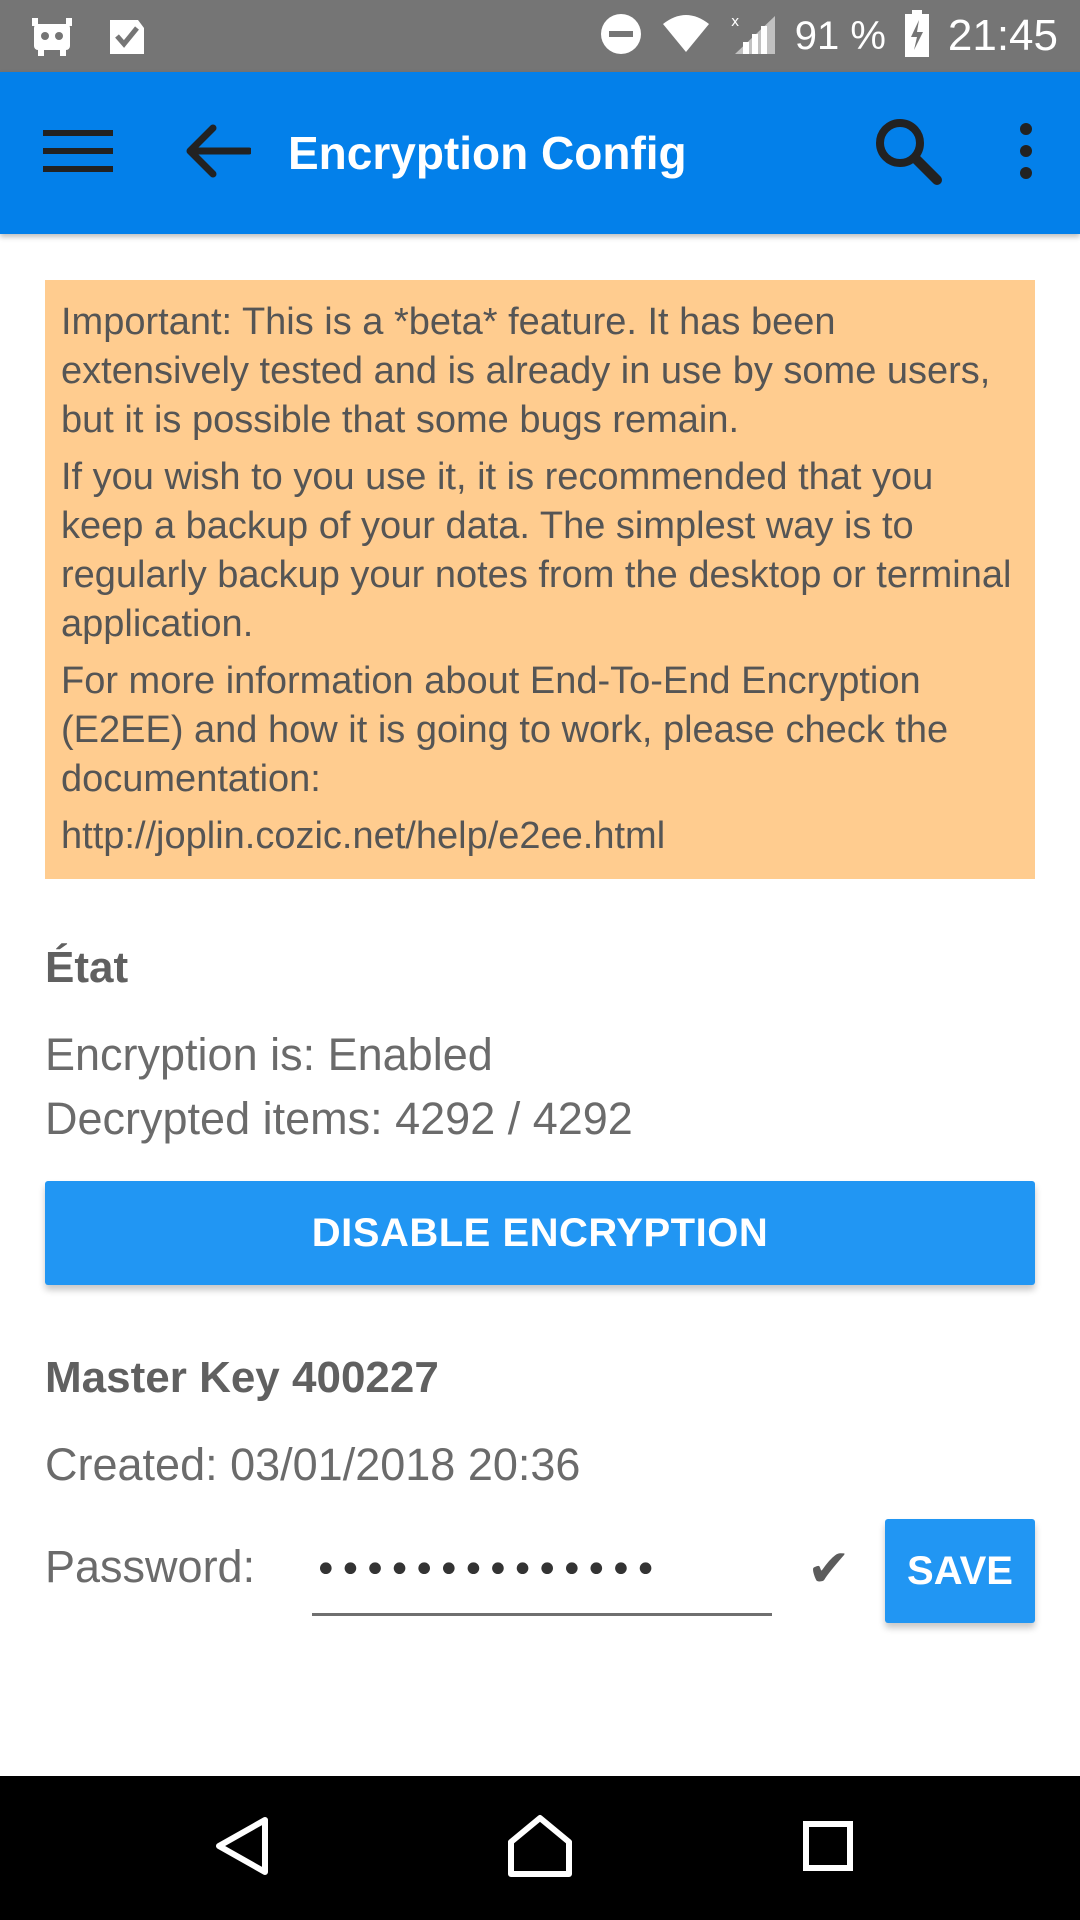 This screenshot has width=1080, height=1920. I want to click on password-row: Password: ✔ SAVE, so click(540, 1574).